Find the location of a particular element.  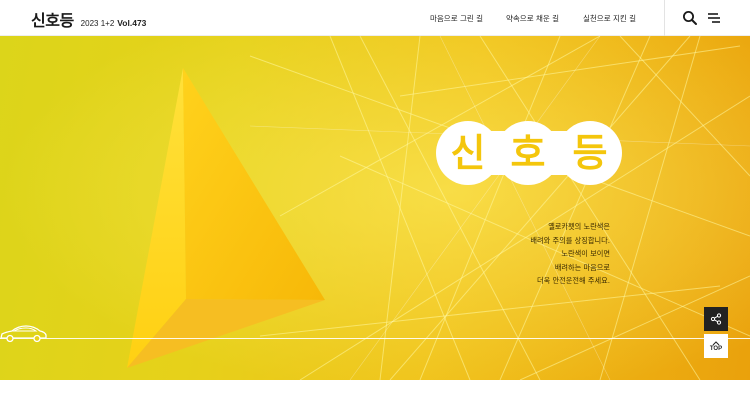

nav-item-3: 실천으로 지킨 길 is located at coordinates (609, 18).